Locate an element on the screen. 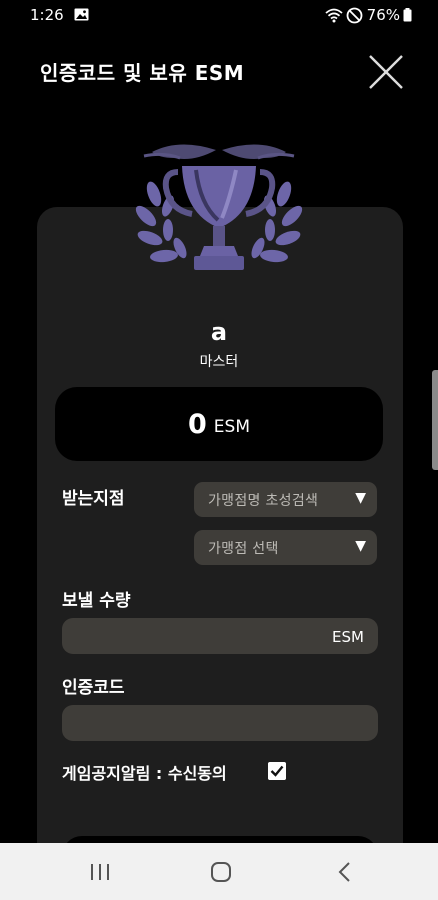 The height and width of the screenshot is (900, 438). store-search-select: 가맹점명 초성검색 ▼ is located at coordinates (285, 499).